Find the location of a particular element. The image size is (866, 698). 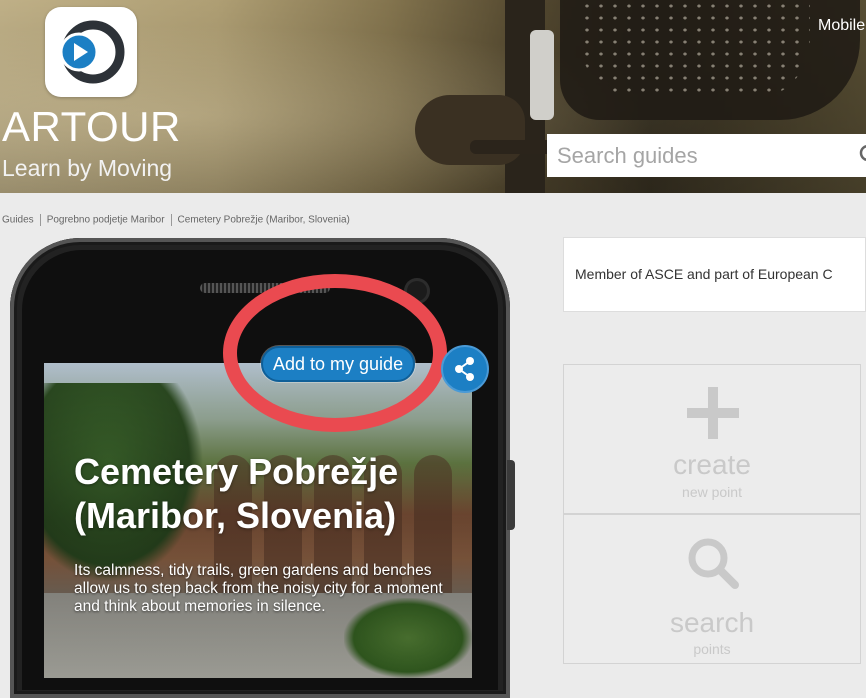

guide-title: Cemetery Pobrežje (Maribor, Slovenia) is located at coordinates (236, 493).